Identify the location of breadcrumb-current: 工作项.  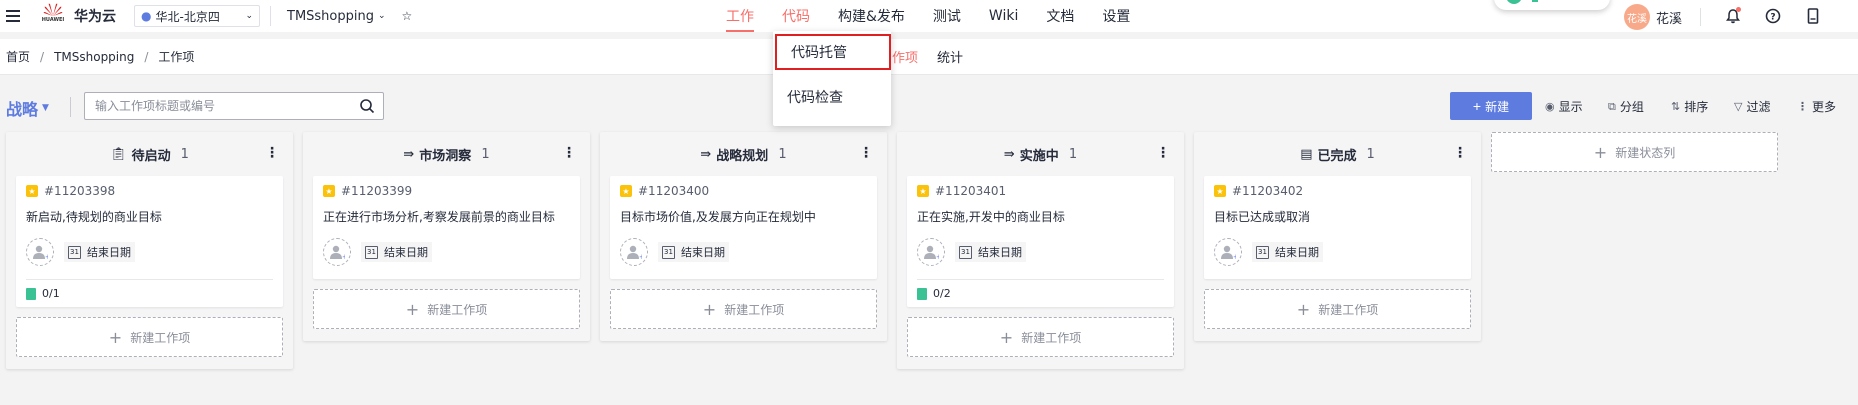
(176, 57).